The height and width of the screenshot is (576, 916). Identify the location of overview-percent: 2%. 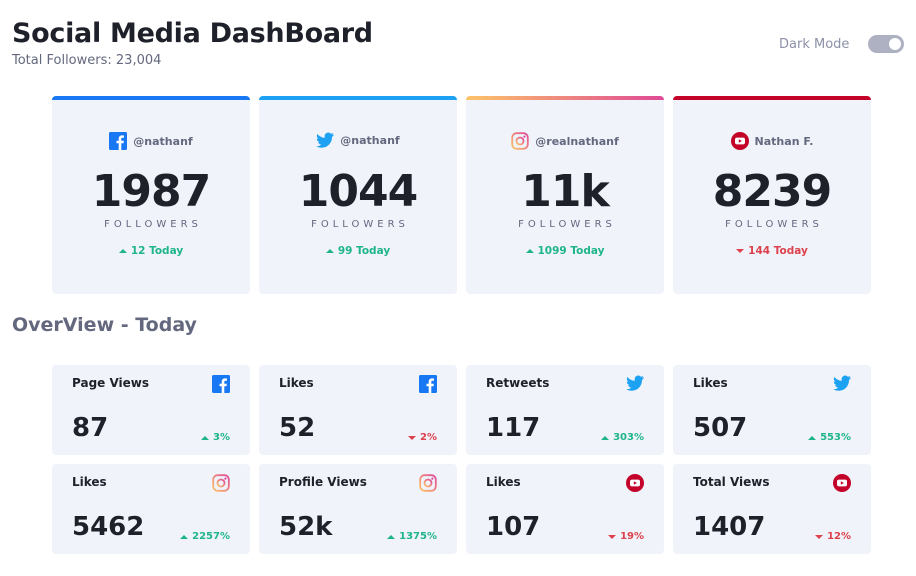
(422, 437).